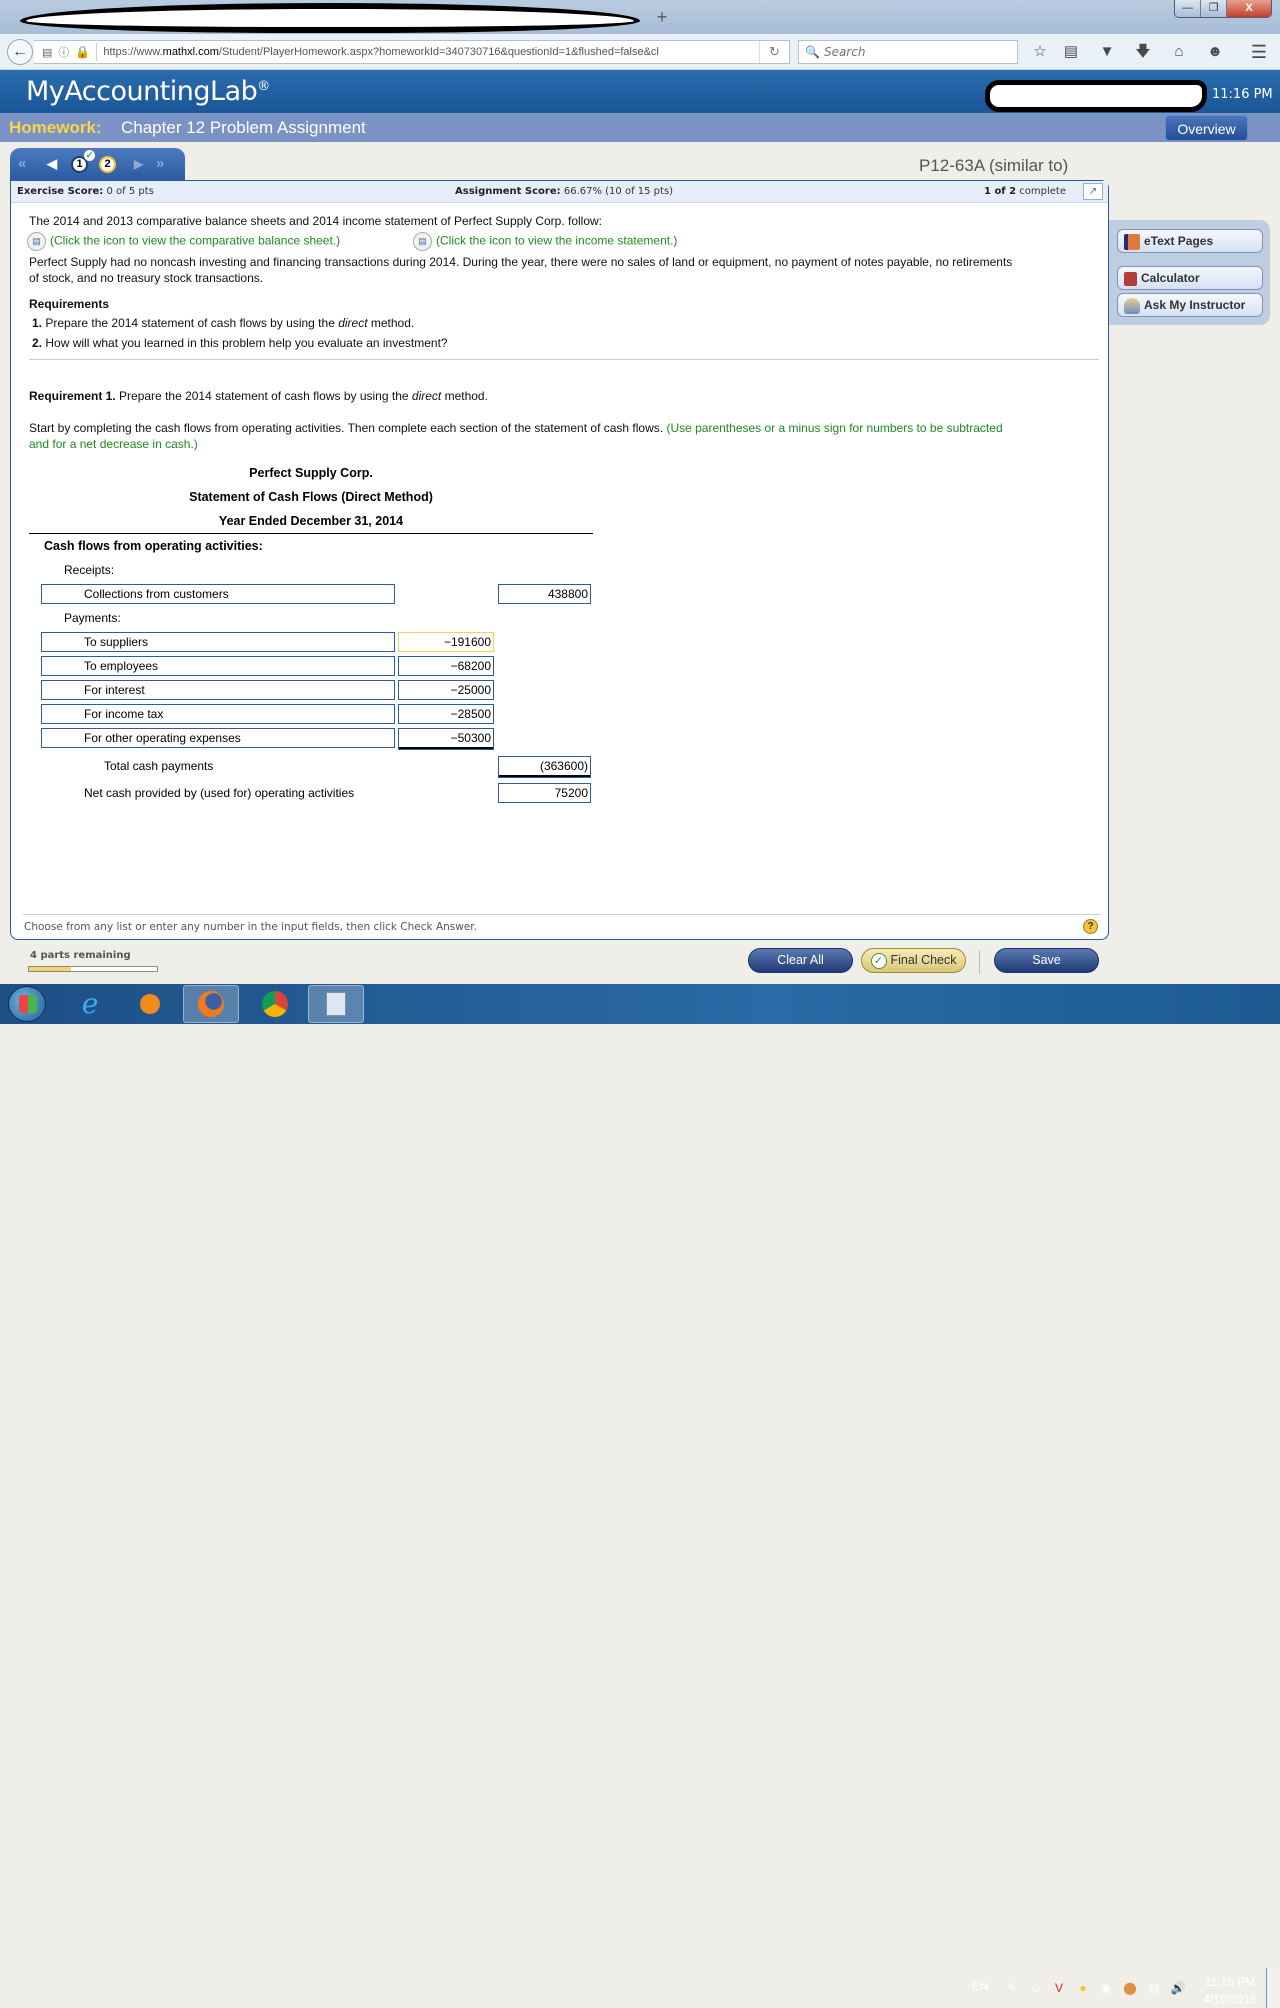 The height and width of the screenshot is (2008, 1280). What do you see at coordinates (63, 52) in the screenshot?
I see `info-icon: ⓘ` at bounding box center [63, 52].